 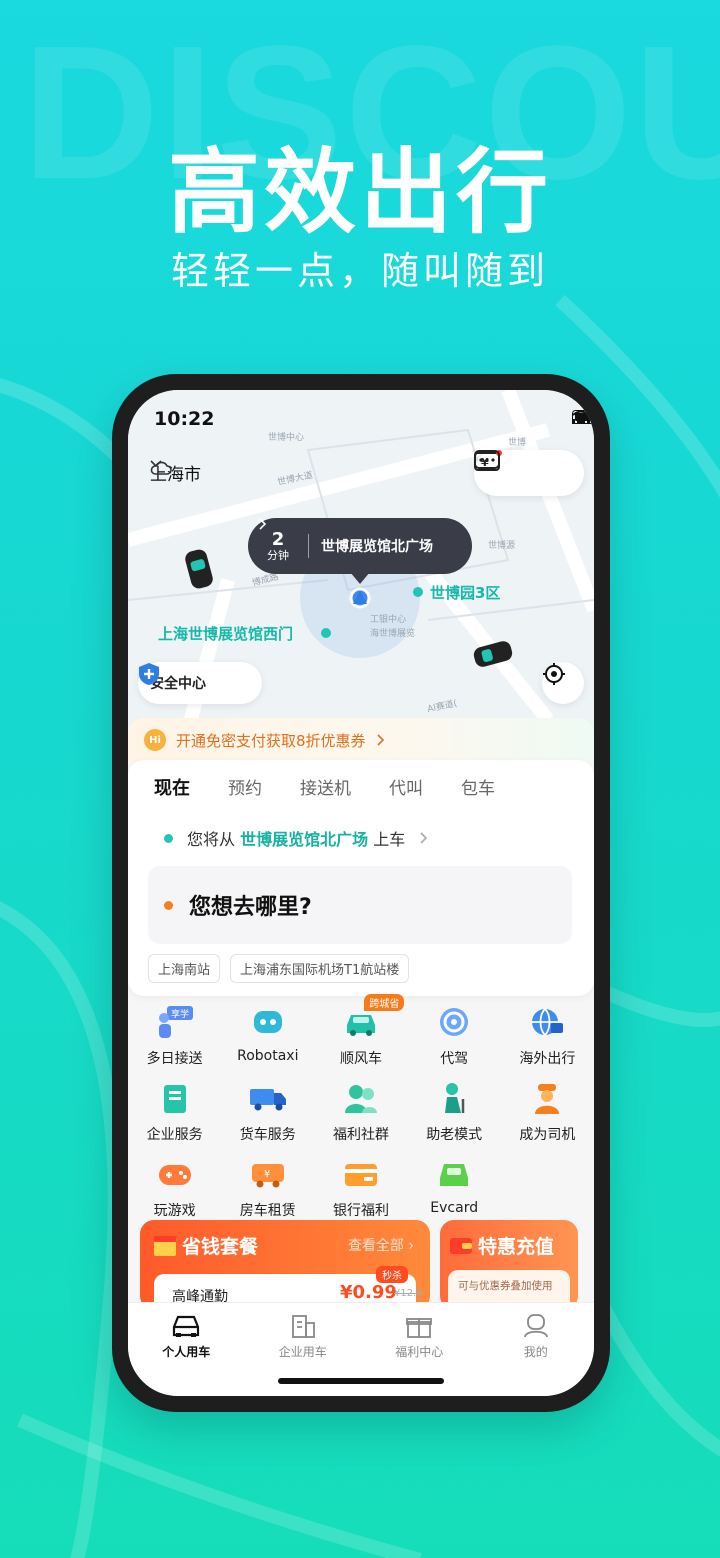 What do you see at coordinates (377, 547) in the screenshot?
I see `pickup-bubble-place: 世博展览馆北广场` at bounding box center [377, 547].